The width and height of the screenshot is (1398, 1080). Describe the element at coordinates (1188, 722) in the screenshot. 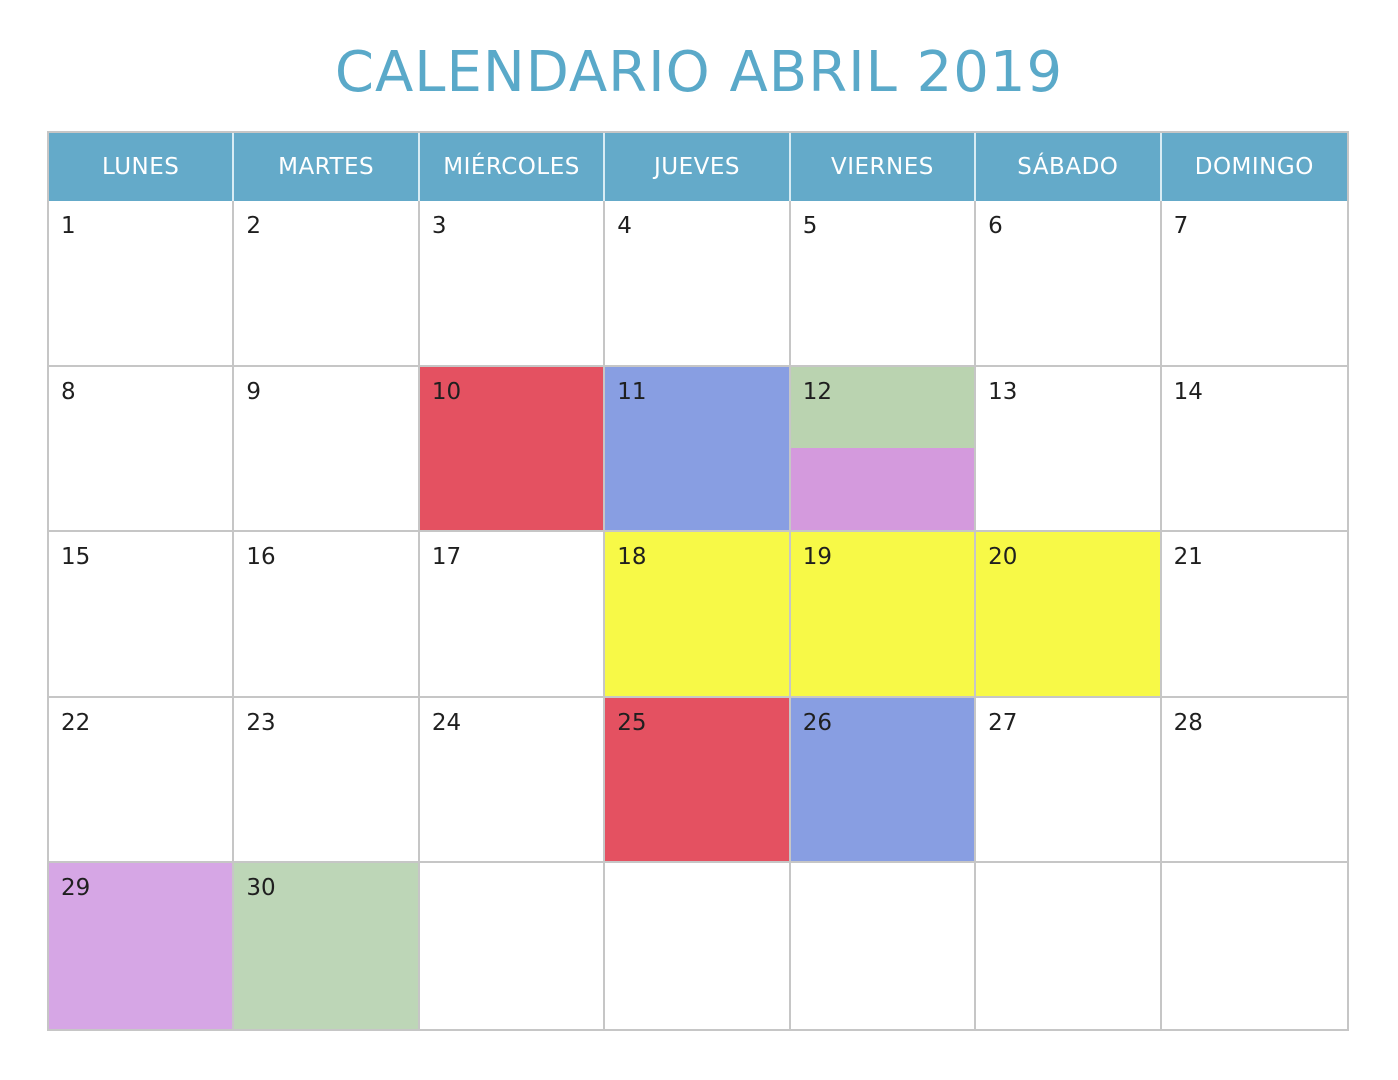

I see `day-number: 28` at that location.